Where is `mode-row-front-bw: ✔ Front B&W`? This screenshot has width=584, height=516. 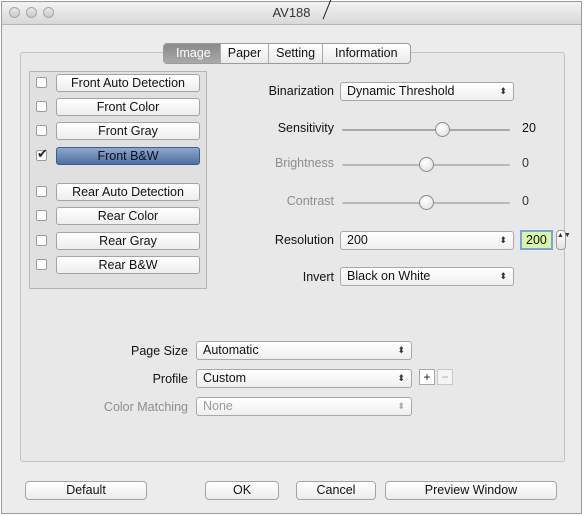
mode-row-front-bw: ✔ Front B&W is located at coordinates (118, 155).